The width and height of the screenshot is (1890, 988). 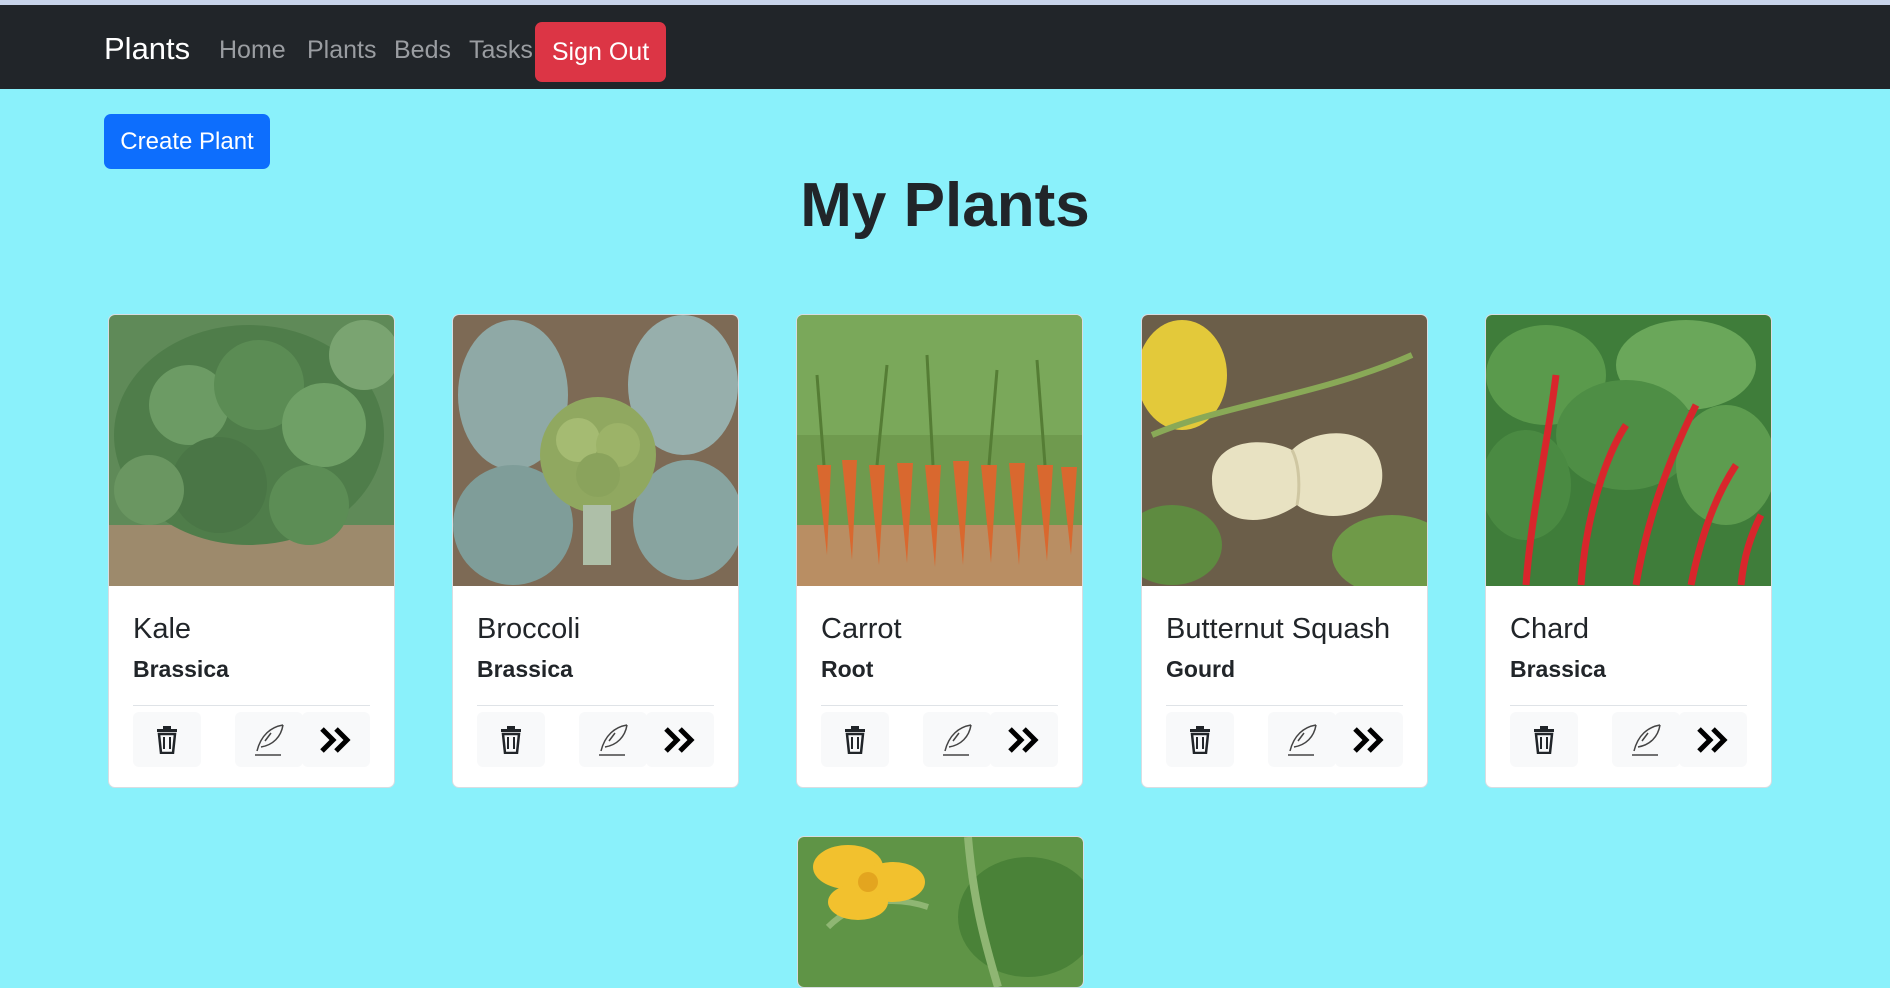 I want to click on navbar-brand: Plants, so click(x=147, y=49).